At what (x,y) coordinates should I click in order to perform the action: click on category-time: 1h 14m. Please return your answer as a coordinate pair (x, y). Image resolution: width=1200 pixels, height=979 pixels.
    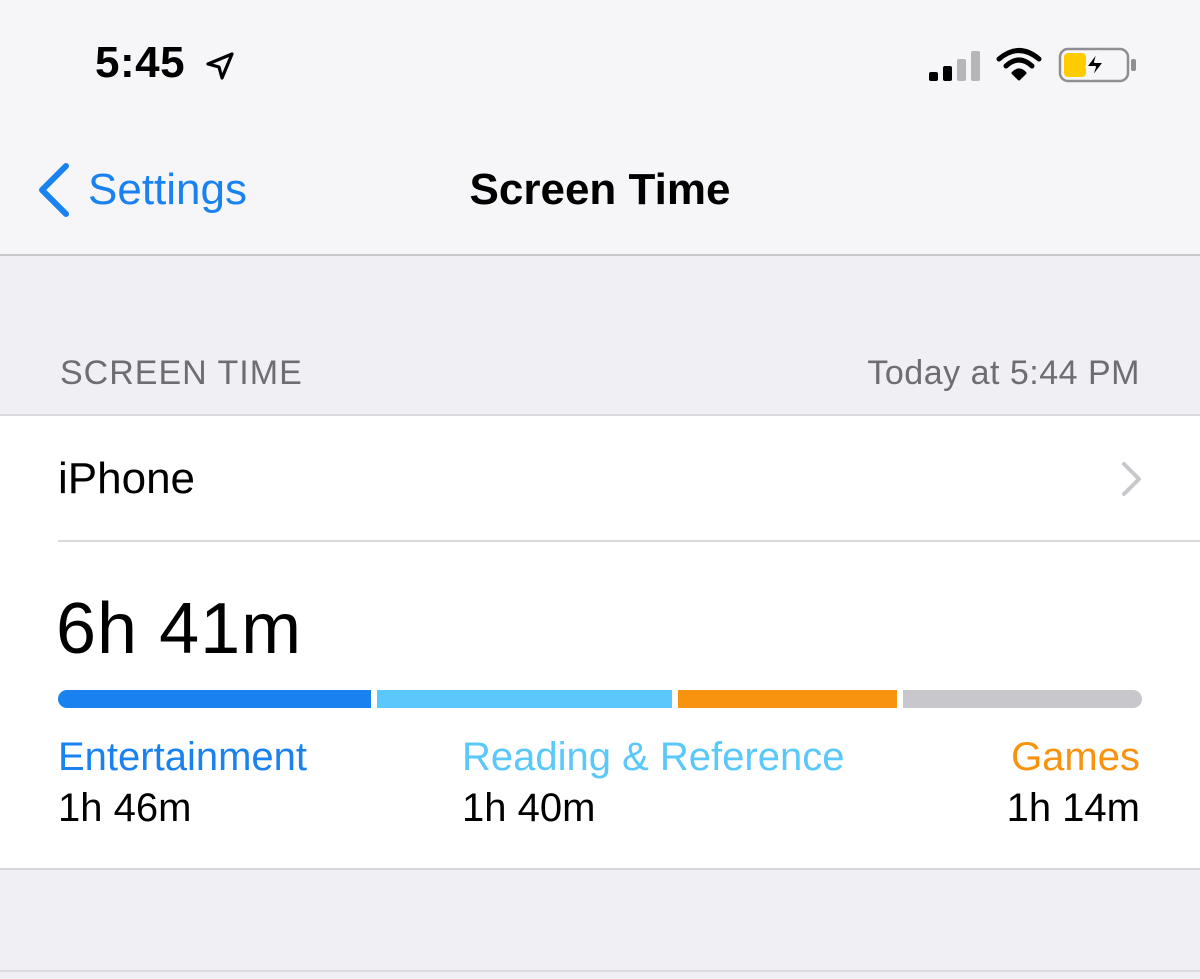
    Looking at the image, I should click on (1073, 808).